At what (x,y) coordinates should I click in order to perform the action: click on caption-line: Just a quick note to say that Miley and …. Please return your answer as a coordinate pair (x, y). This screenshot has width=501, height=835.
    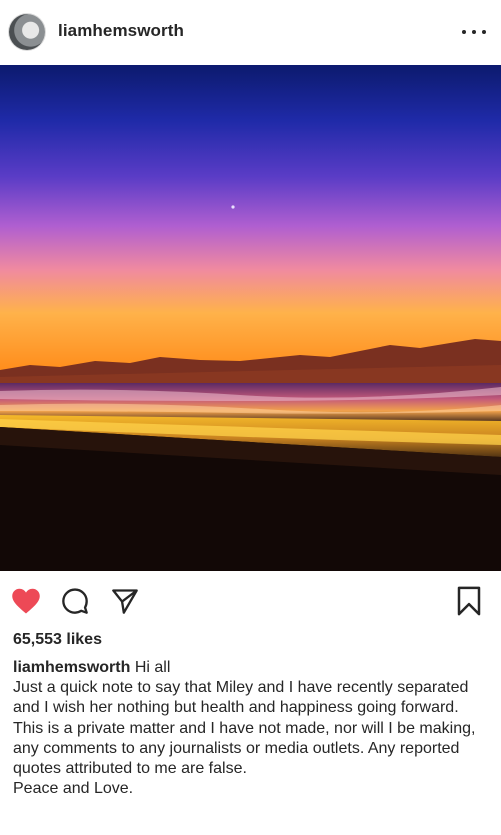
    Looking at the image, I should click on (241, 698).